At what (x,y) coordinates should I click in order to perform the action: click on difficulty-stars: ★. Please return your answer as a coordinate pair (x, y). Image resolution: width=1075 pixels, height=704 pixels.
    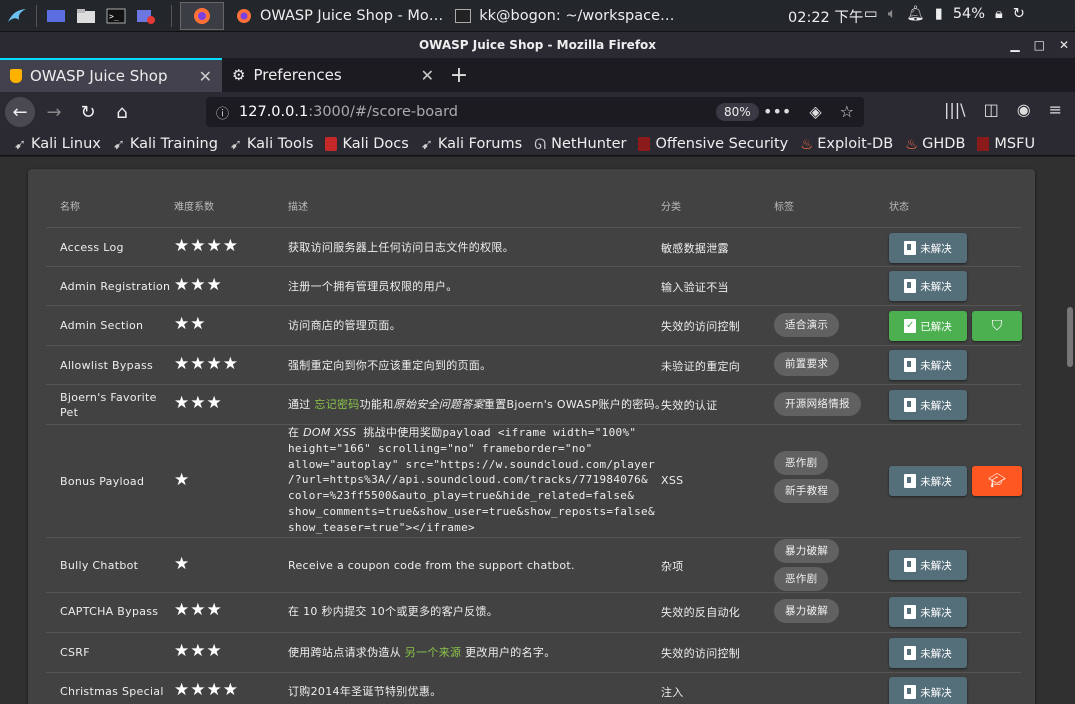
    Looking at the image, I should click on (182, 480).